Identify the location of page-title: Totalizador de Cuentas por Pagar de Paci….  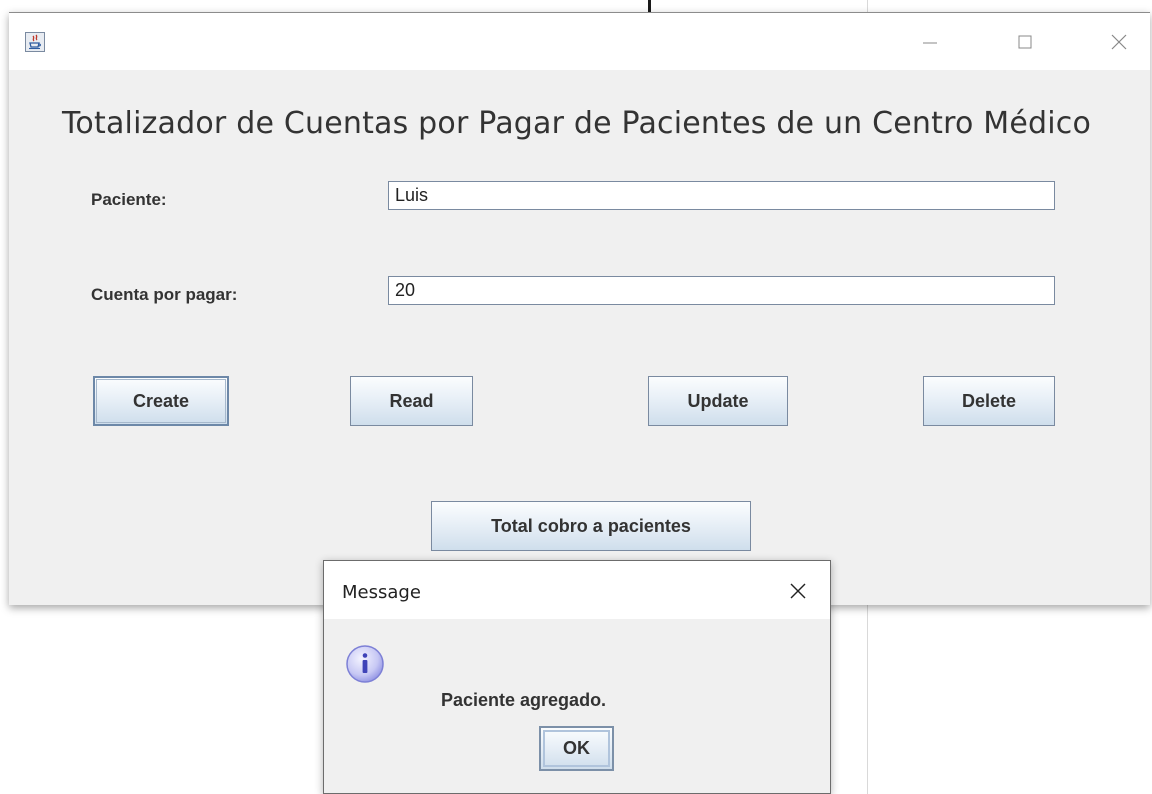
(577, 123).